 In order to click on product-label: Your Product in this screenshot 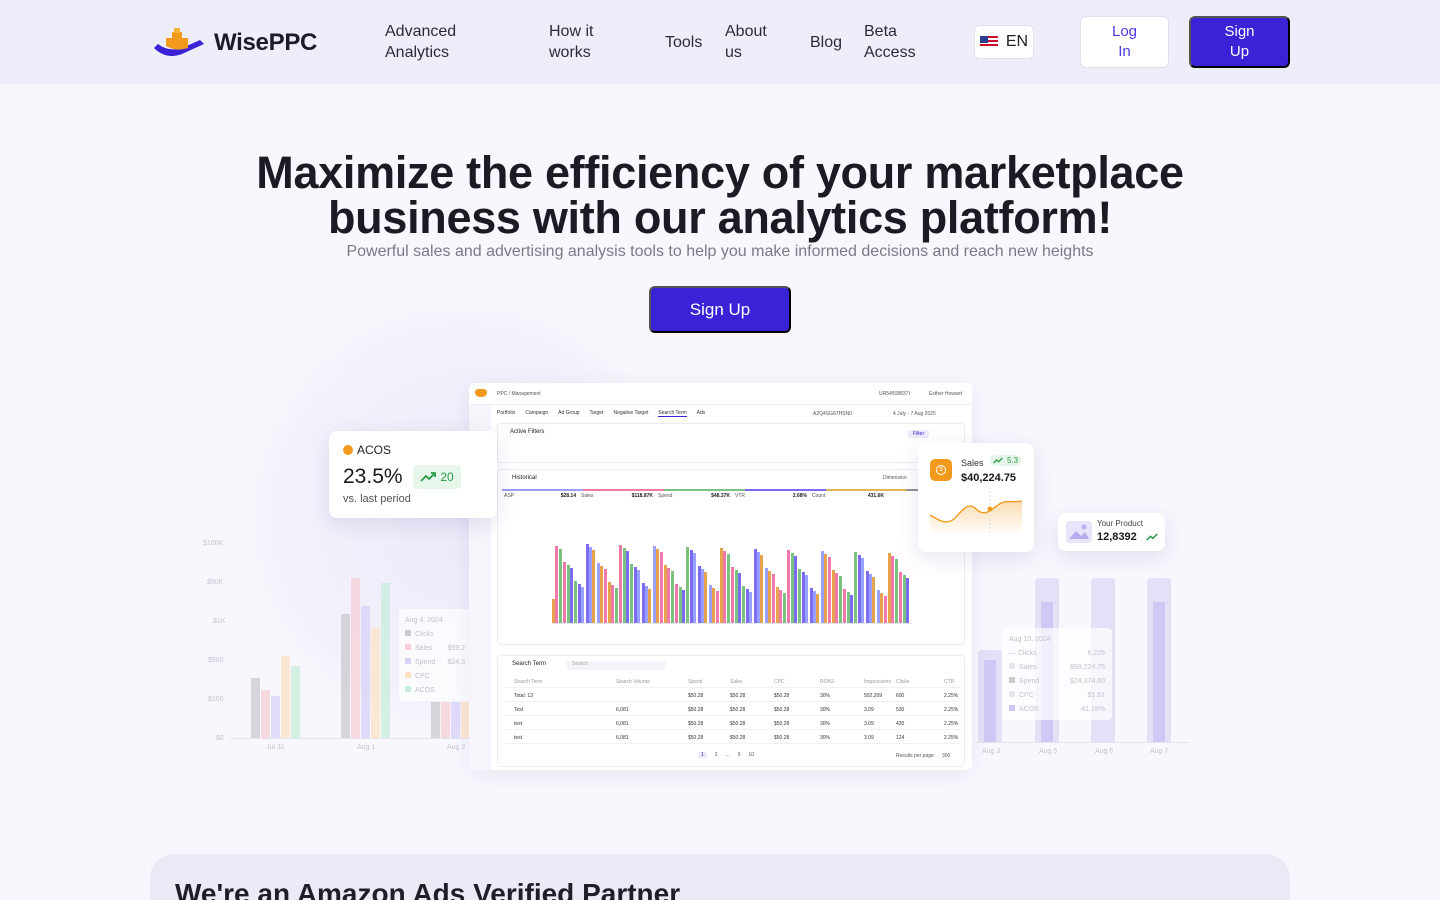, I will do `click(1120, 523)`.